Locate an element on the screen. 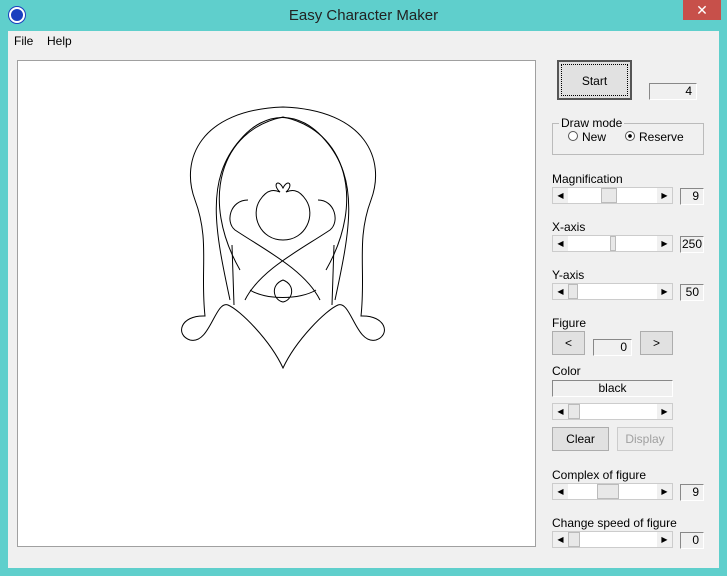  speed-label: Change speed of figure is located at coordinates (614, 523).